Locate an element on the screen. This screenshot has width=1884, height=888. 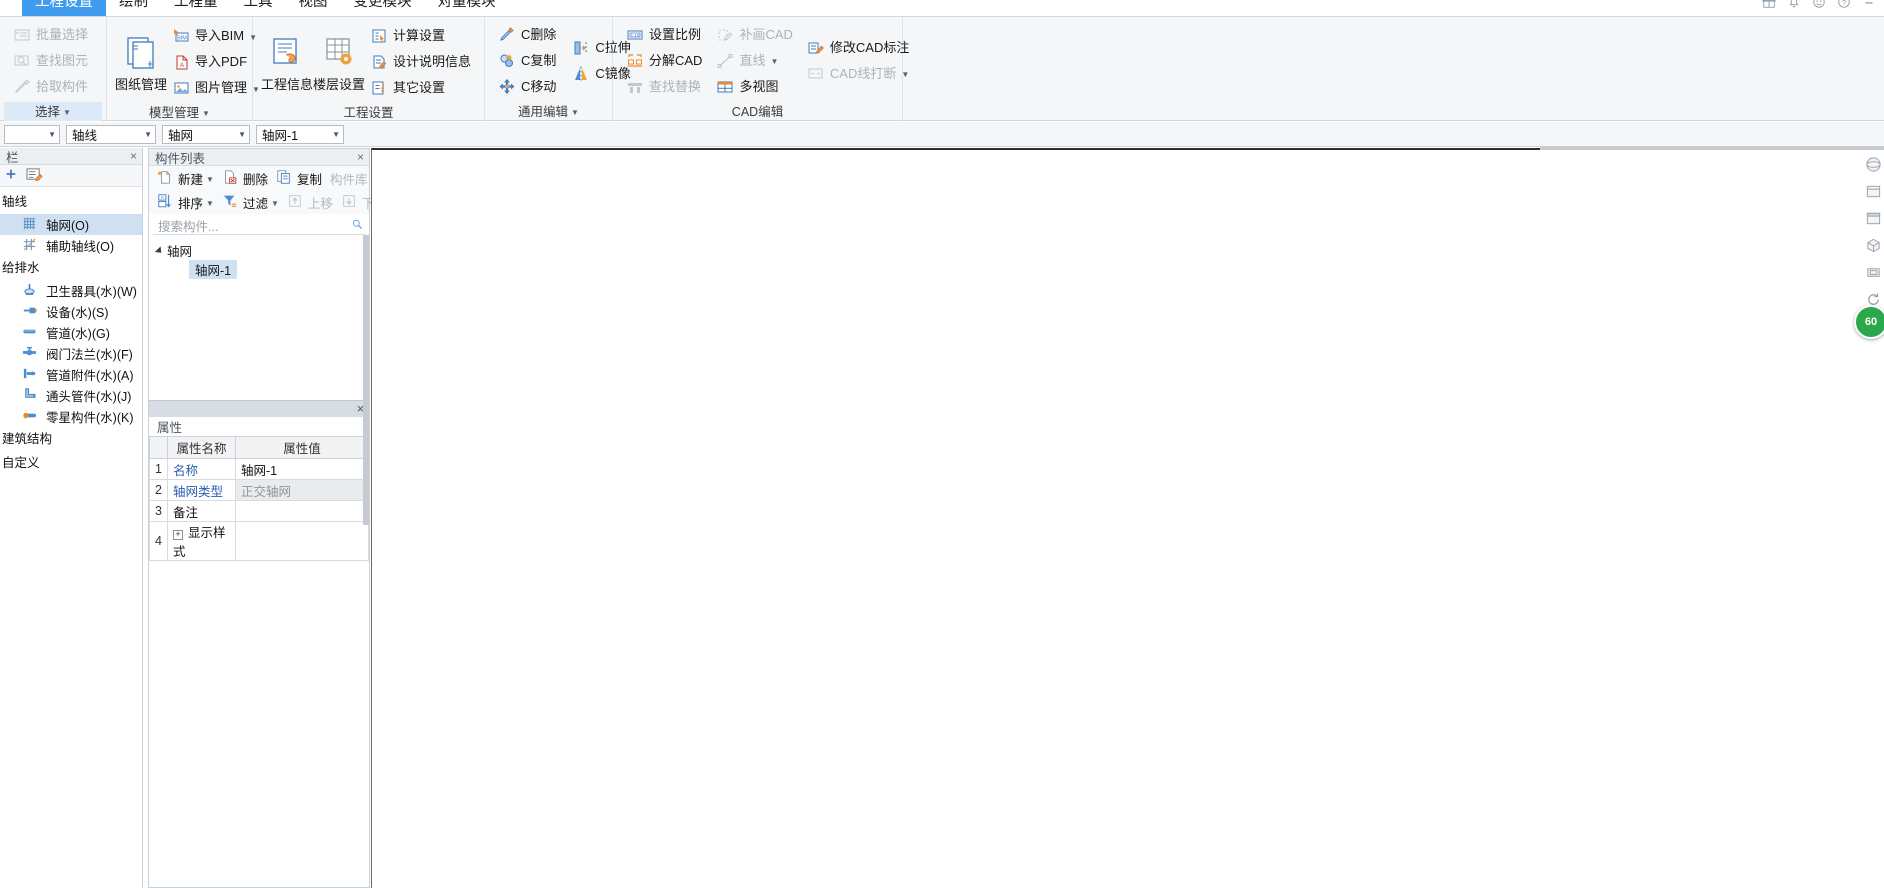
property-row-1-value: 轴网-1 is located at coordinates (302, 469).